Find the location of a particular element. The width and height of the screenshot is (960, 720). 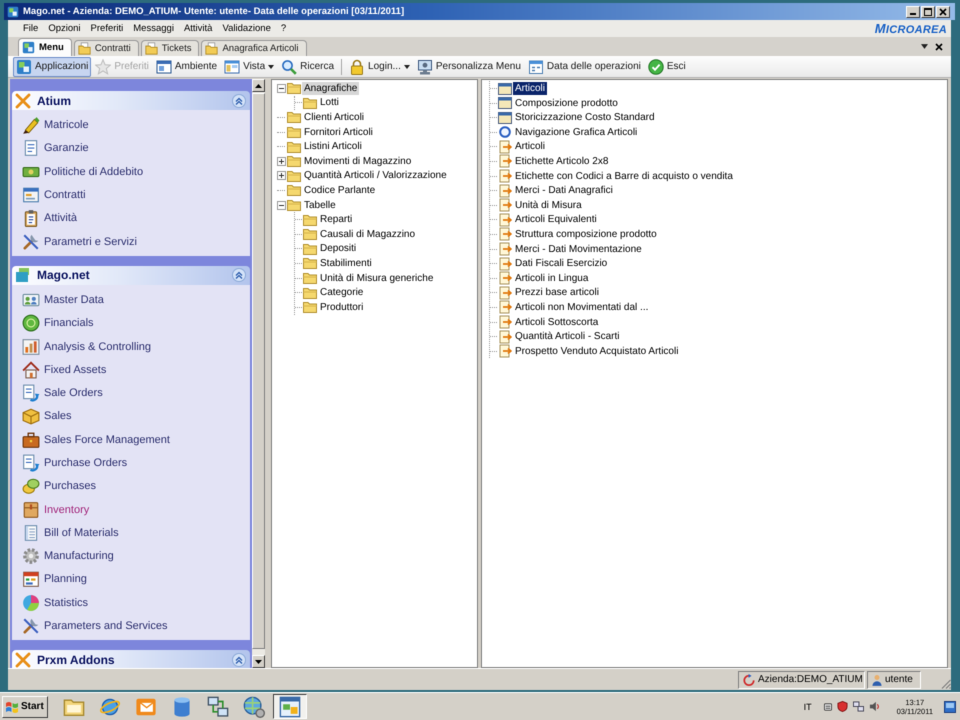

resize-grip-icon is located at coordinates (945, 682).